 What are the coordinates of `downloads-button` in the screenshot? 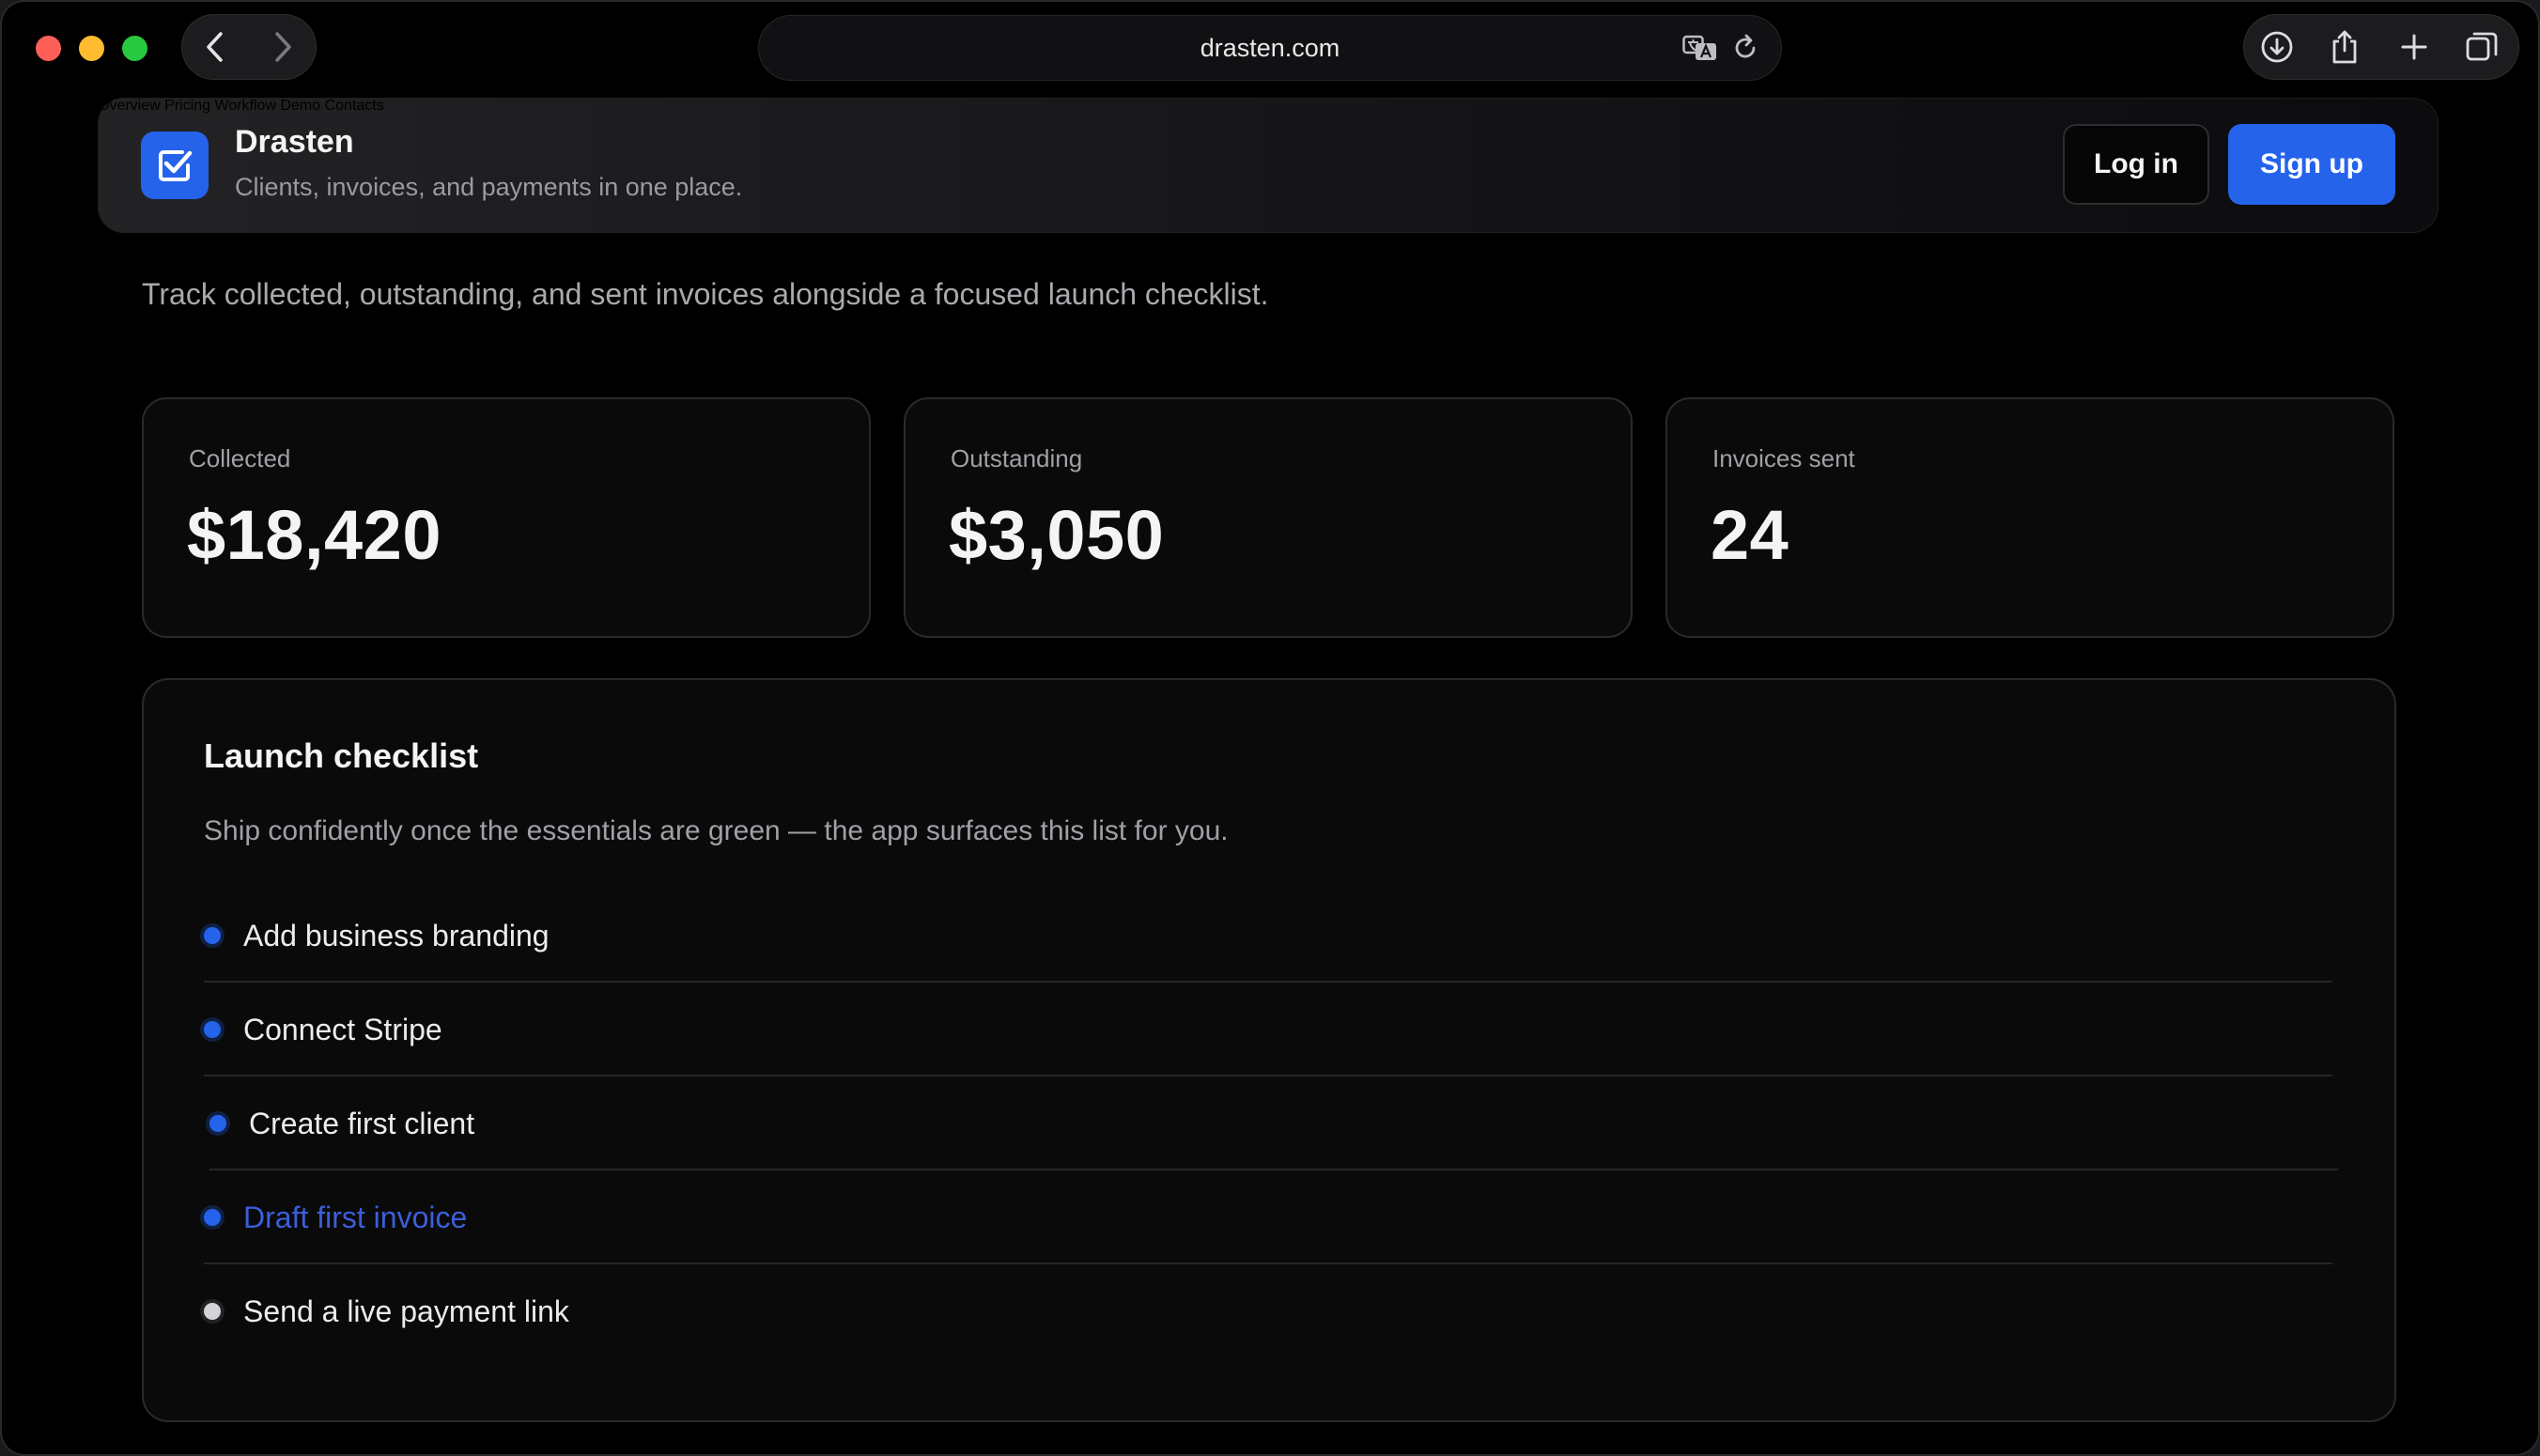 It's located at (2277, 47).